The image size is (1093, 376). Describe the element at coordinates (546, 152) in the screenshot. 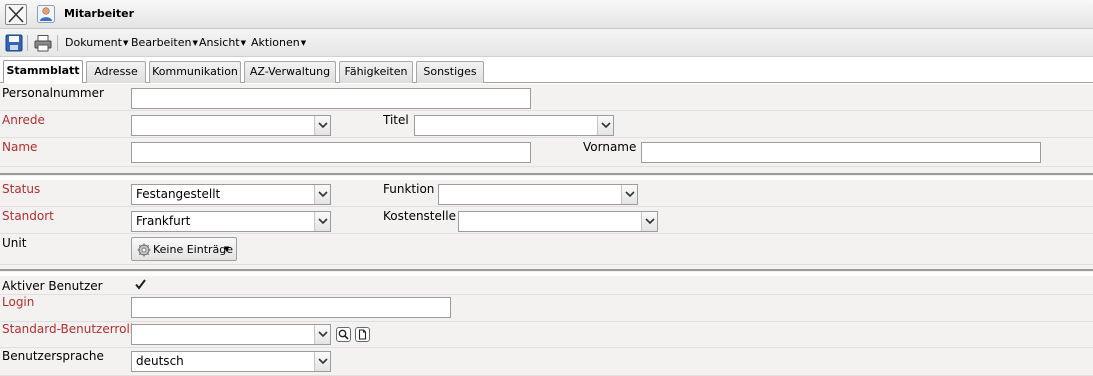

I see `form-row-name: Name Vorname` at that location.